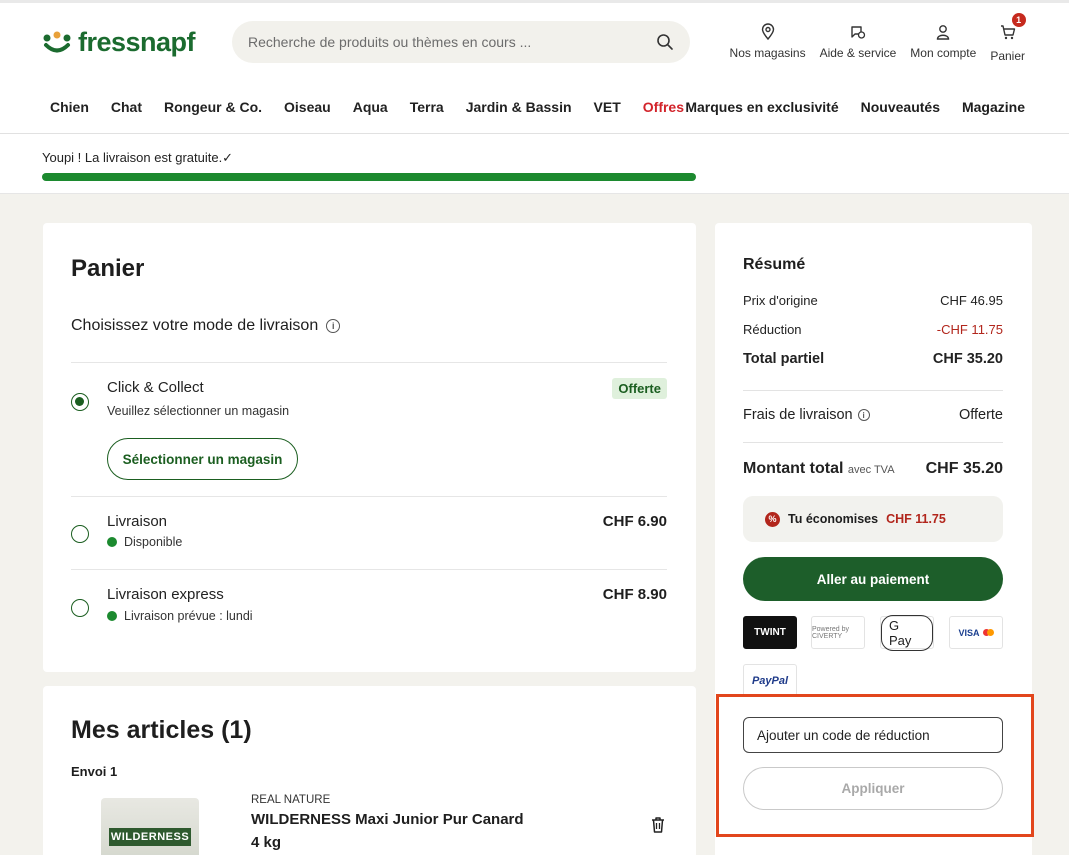 The image size is (1069, 855). I want to click on location-pin-icon, so click(767, 32).